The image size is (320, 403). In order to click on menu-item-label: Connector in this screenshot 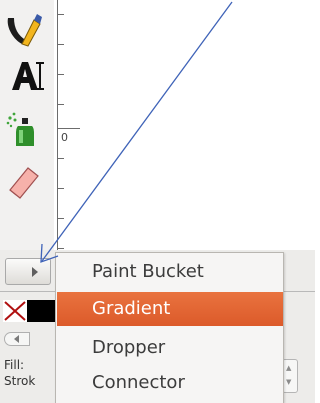, I will do `click(138, 382)`.